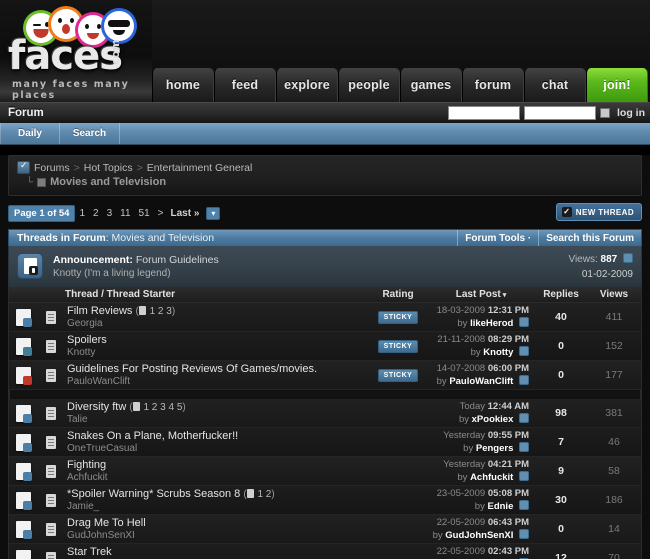  Describe the element at coordinates (215, 448) in the screenshot. I see `thread-starter: OneTrueCasual` at that location.